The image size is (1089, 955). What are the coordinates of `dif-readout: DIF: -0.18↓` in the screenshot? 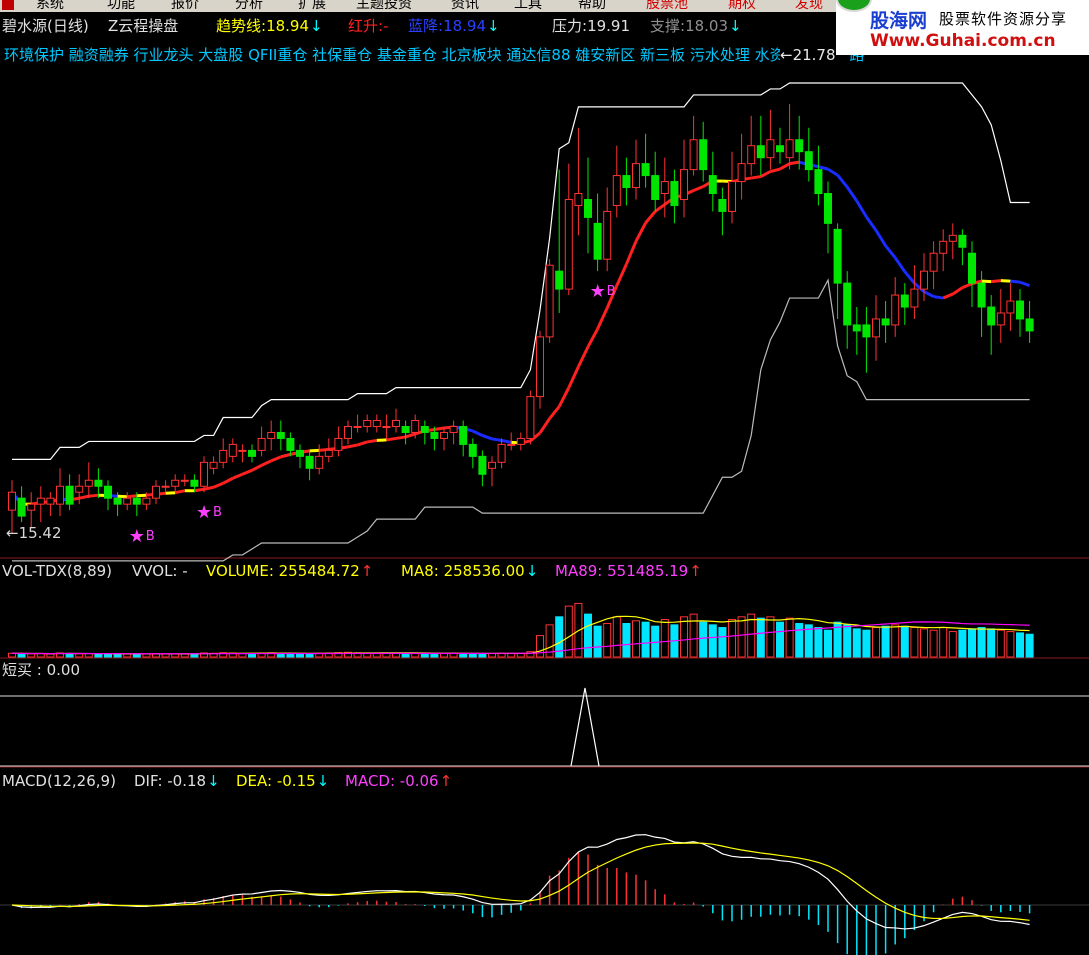 It's located at (177, 781).